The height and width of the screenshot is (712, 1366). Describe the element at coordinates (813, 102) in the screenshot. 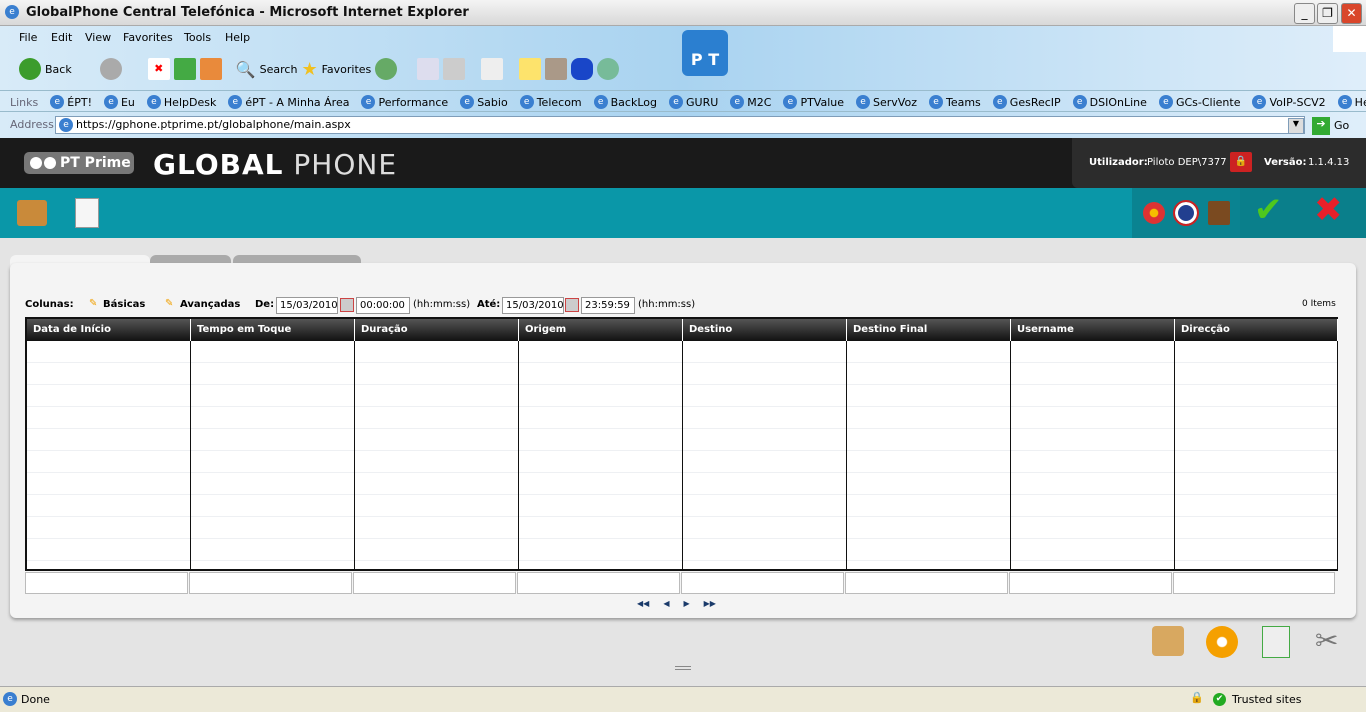

I see `link-item: e PTValue` at that location.